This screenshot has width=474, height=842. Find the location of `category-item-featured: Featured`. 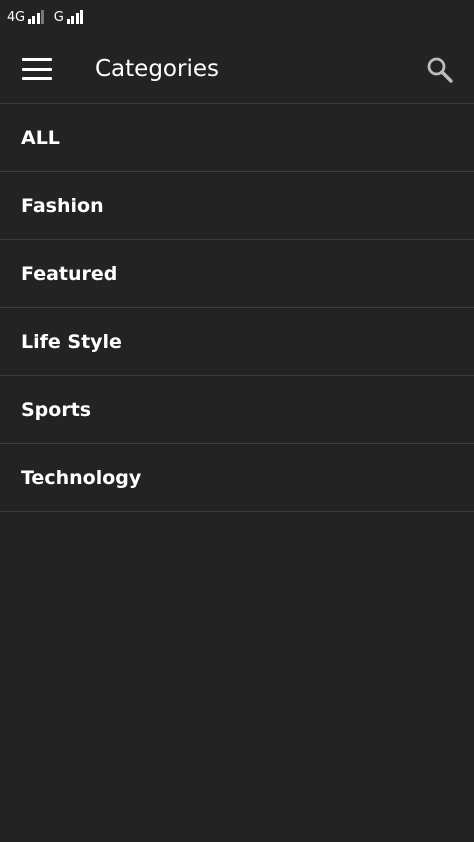

category-item-featured: Featured is located at coordinates (237, 274).